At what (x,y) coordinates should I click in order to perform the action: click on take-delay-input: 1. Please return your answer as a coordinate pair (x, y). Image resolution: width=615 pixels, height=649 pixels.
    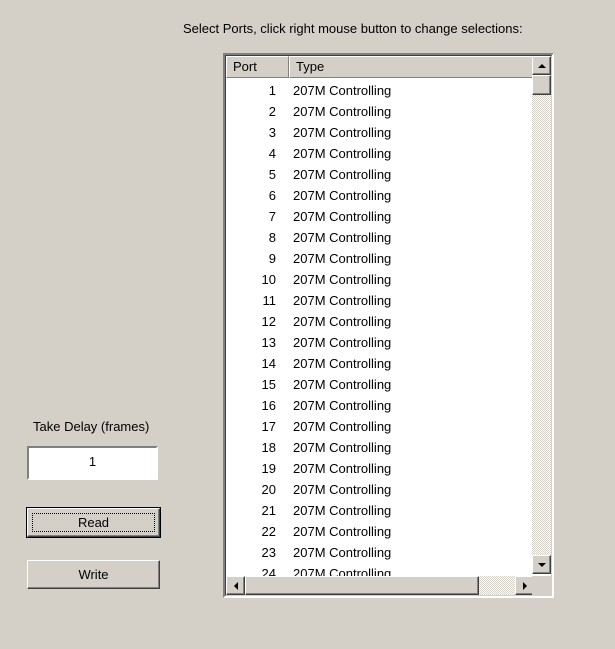
    Looking at the image, I should click on (92, 463).